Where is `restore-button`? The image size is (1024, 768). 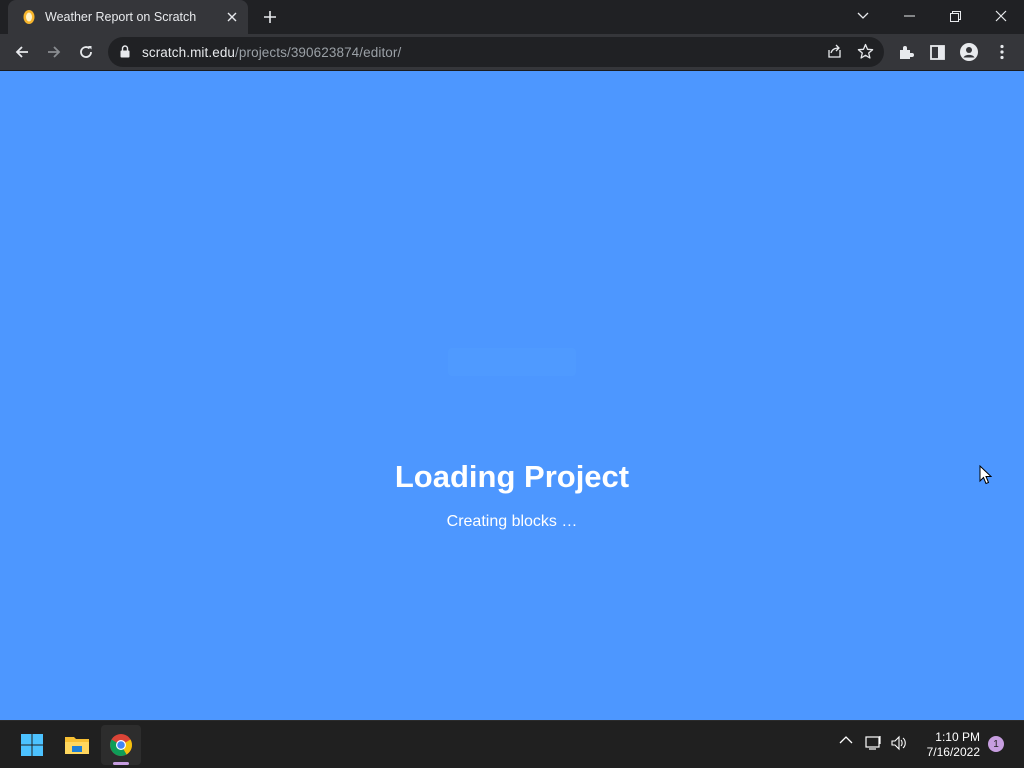 restore-button is located at coordinates (955, 16).